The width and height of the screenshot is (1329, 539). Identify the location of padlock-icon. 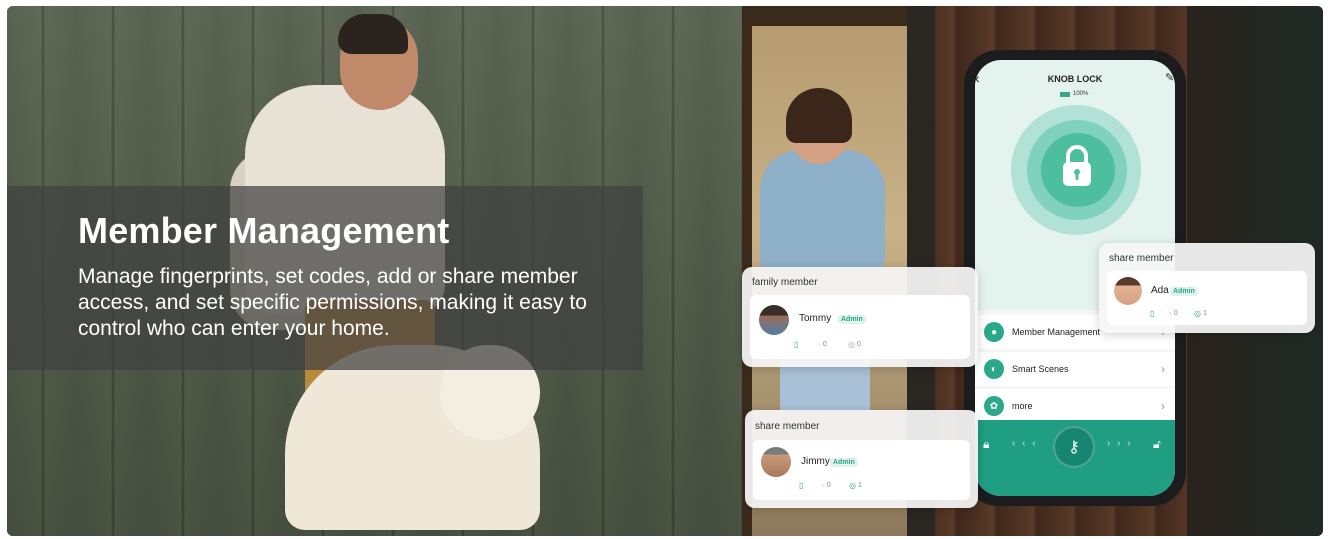
(1077, 166).